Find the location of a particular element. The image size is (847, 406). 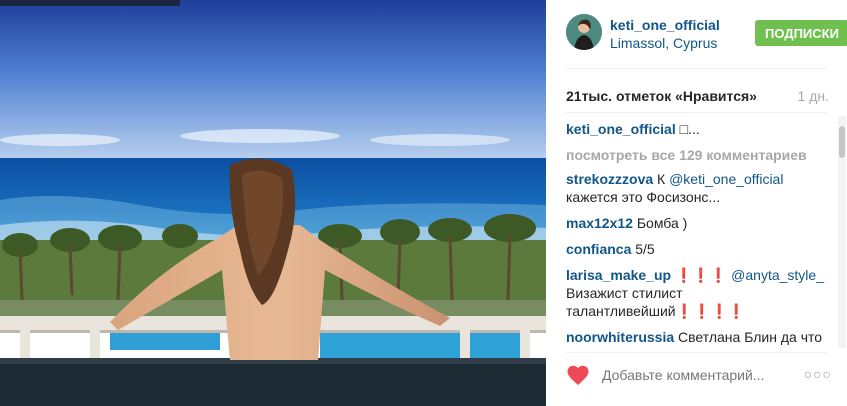

comment-text: Бомба ) is located at coordinates (660, 223).